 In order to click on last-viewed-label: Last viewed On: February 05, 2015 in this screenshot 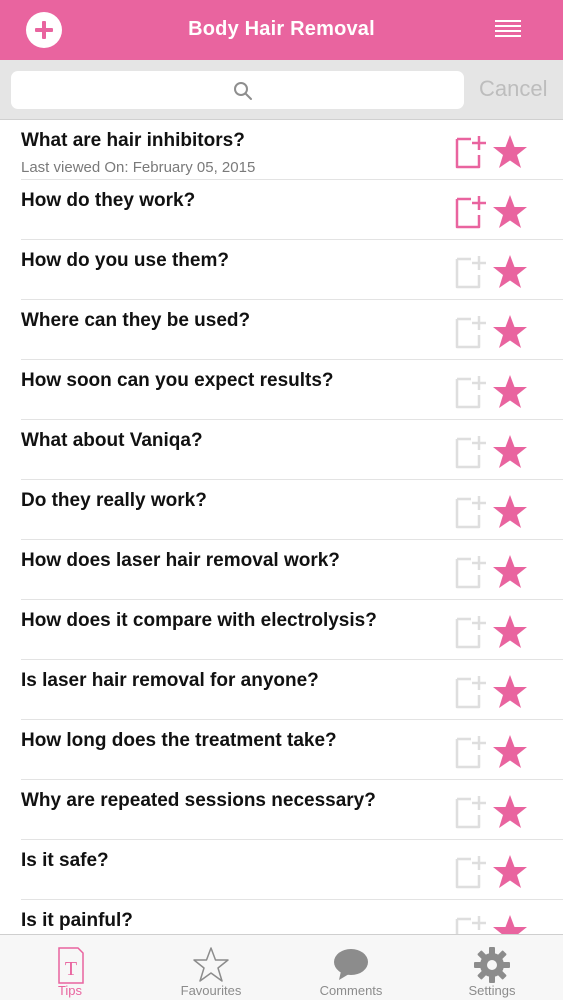, I will do `click(138, 167)`.